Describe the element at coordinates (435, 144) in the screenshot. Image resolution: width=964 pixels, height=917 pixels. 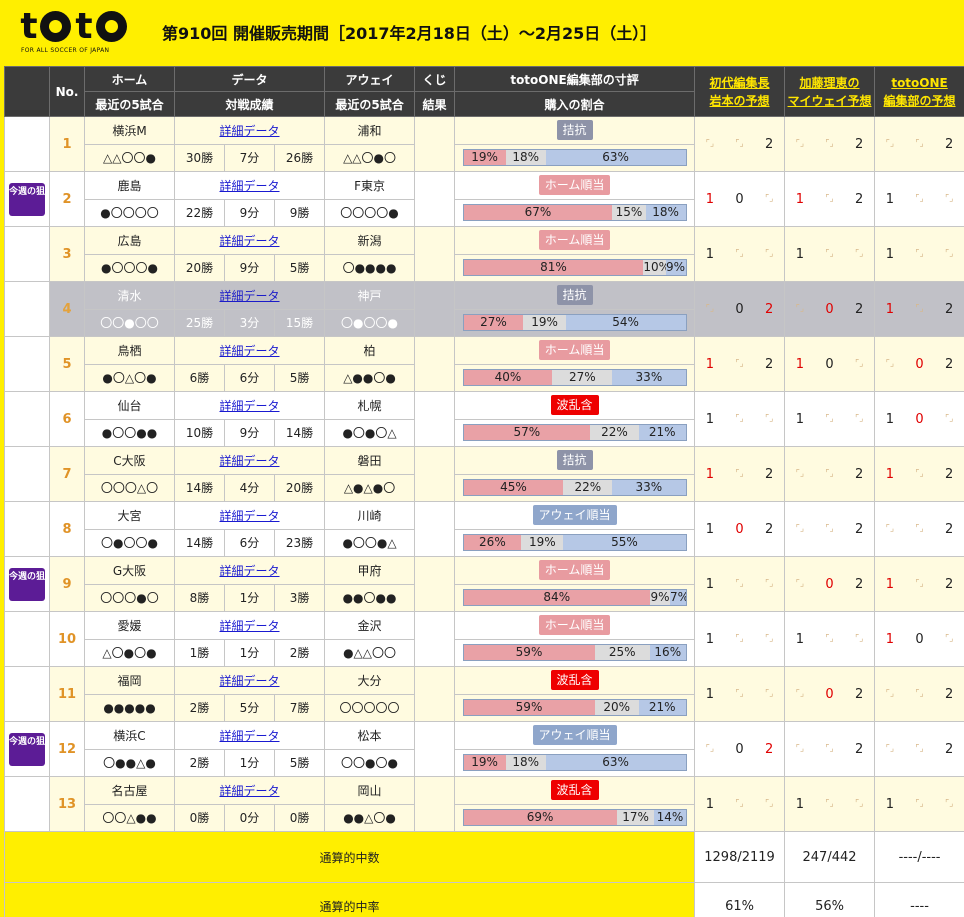
I see `kuji-result` at that location.